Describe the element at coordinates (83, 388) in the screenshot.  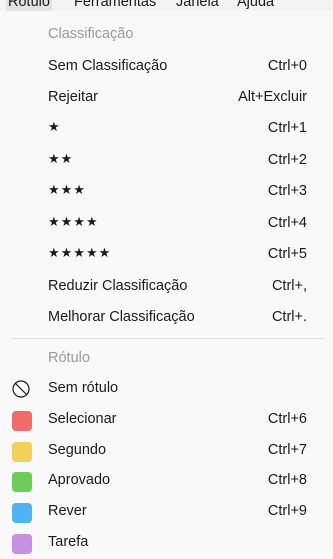
I see `menu-item-label: Sem rótulo` at that location.